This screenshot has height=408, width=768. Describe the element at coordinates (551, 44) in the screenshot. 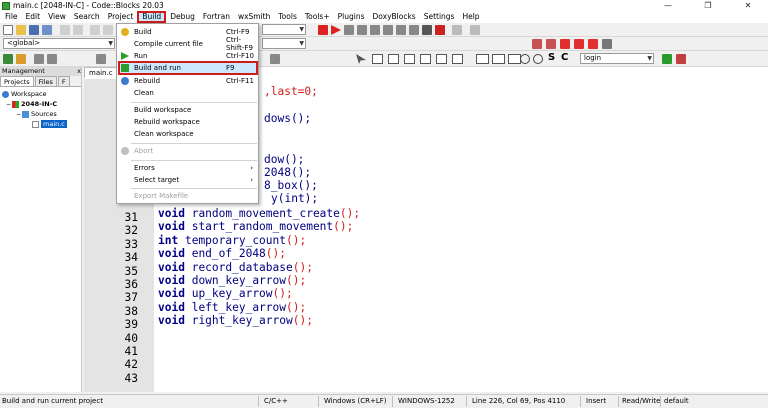

I see `jump-forward-icon` at that location.